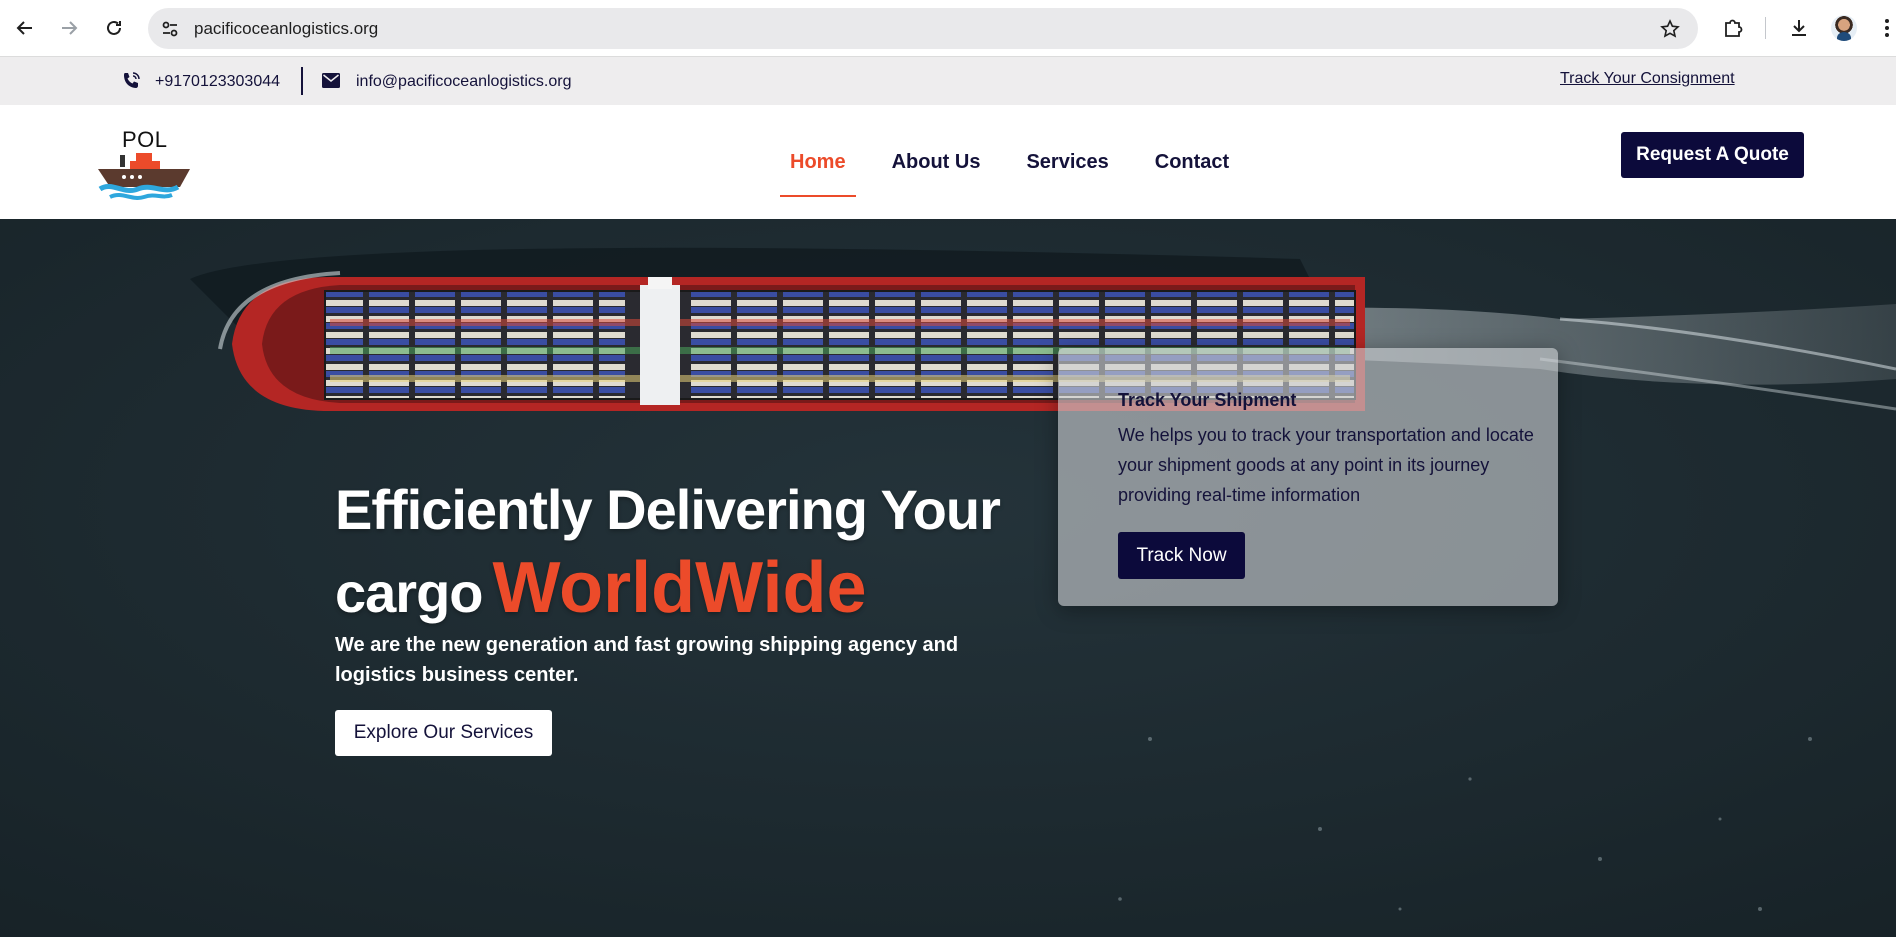 The height and width of the screenshot is (937, 1896). I want to click on logo: POL, so click(147, 164).